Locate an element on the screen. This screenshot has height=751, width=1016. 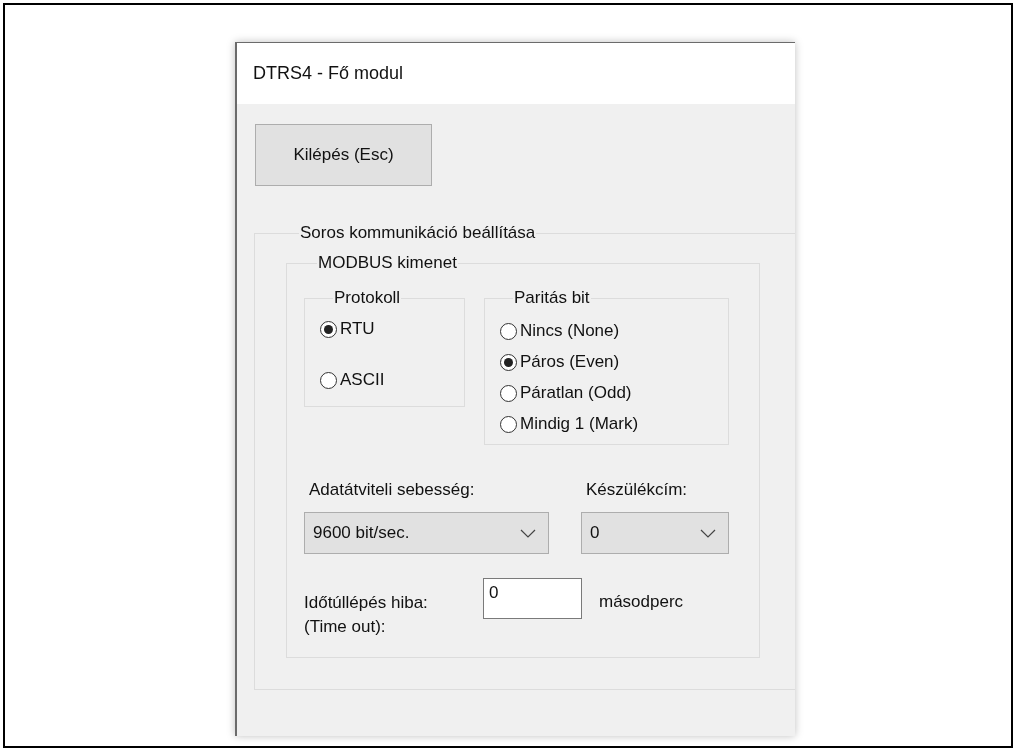
radio-button: Nincs (None) is located at coordinates (614, 331).